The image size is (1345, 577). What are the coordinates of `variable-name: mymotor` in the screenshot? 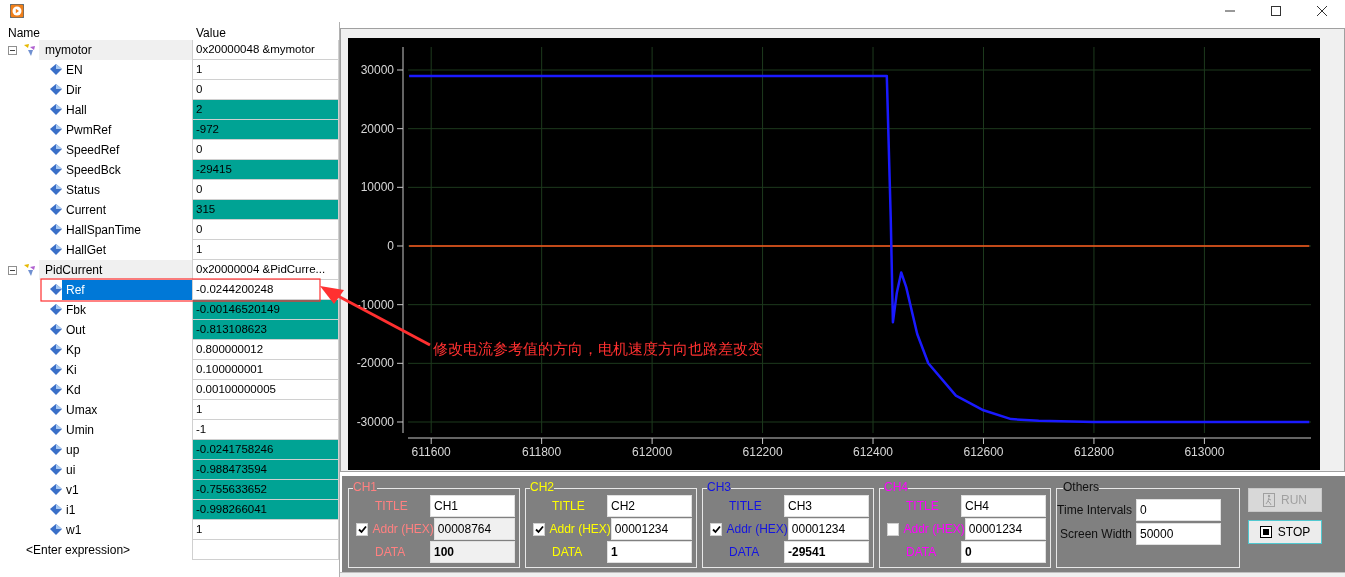 It's located at (115, 50).